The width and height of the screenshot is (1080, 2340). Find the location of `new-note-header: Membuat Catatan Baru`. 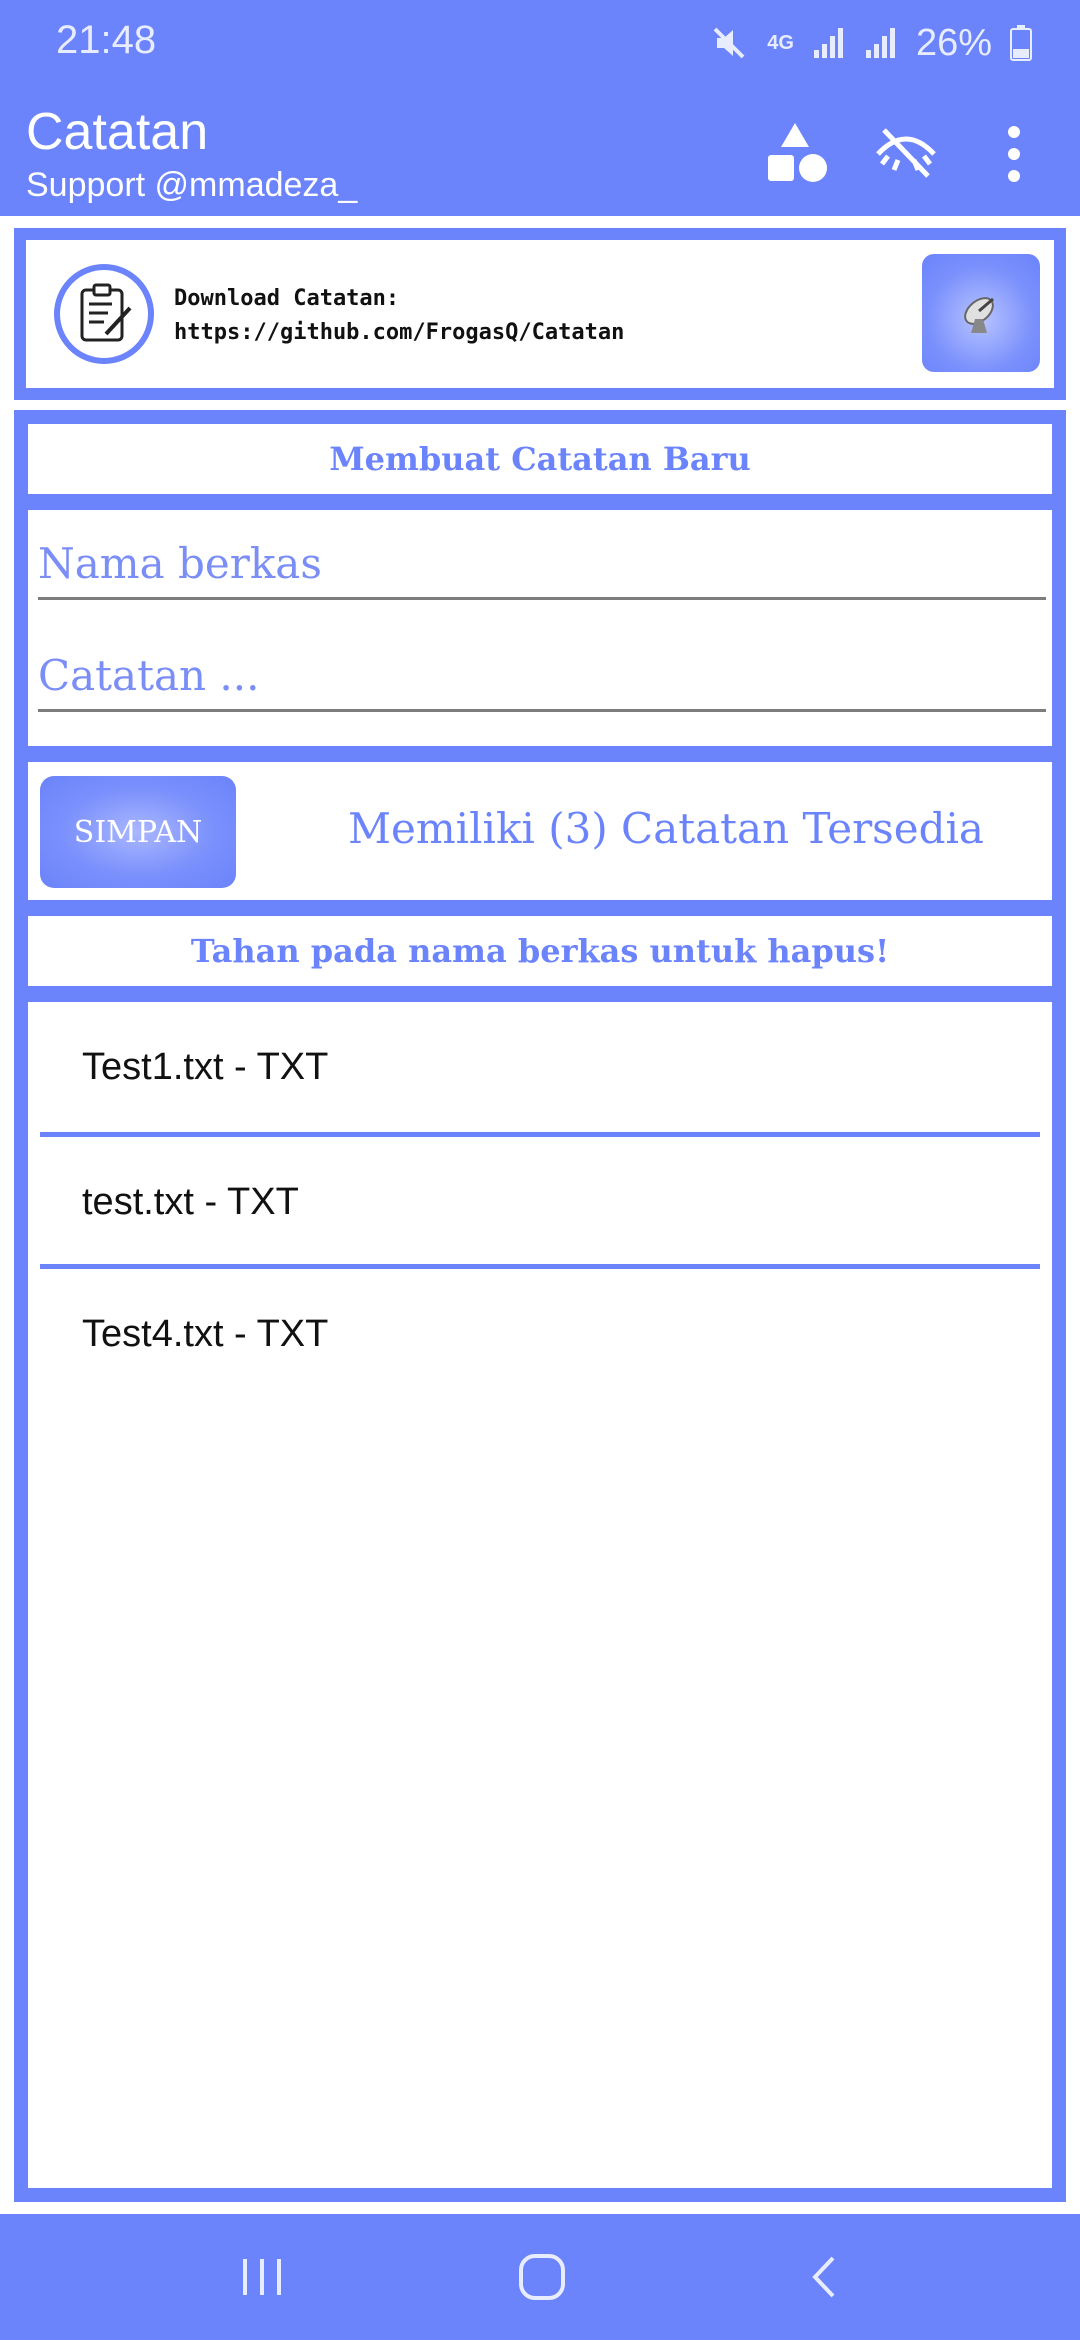

new-note-header: Membuat Catatan Baru is located at coordinates (540, 459).